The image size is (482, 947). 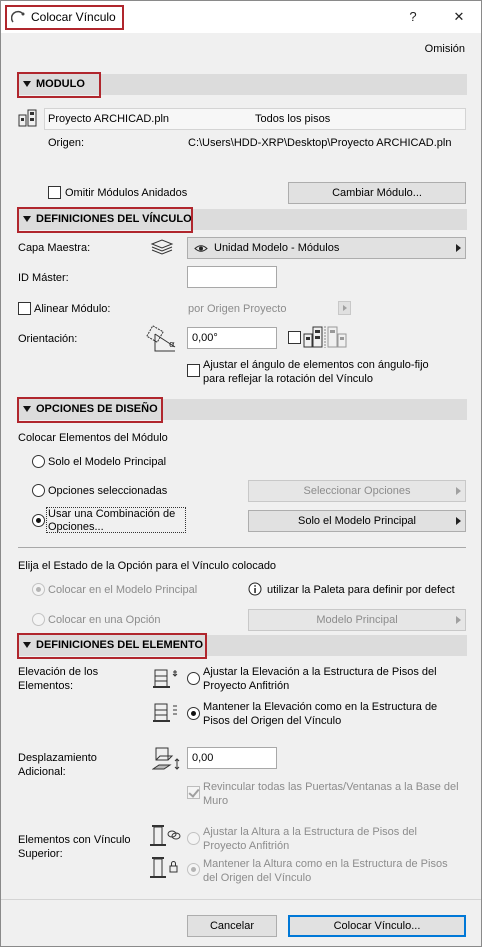 What do you see at coordinates (216, 801) in the screenshot?
I see `relink-label-line2: Muro` at bounding box center [216, 801].